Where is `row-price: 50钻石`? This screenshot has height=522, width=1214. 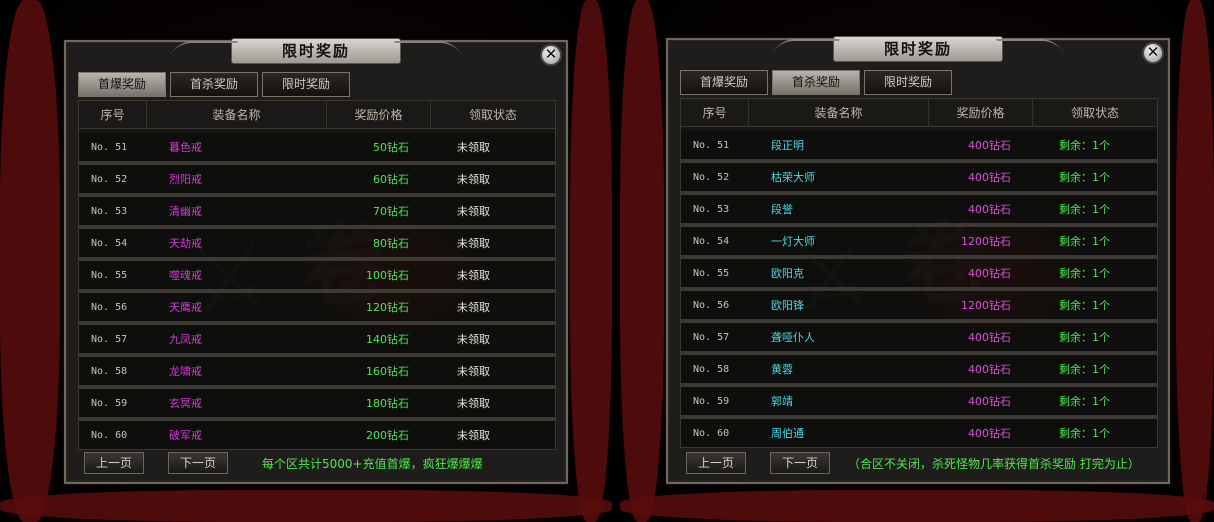
row-price: 50钻石 is located at coordinates (391, 147).